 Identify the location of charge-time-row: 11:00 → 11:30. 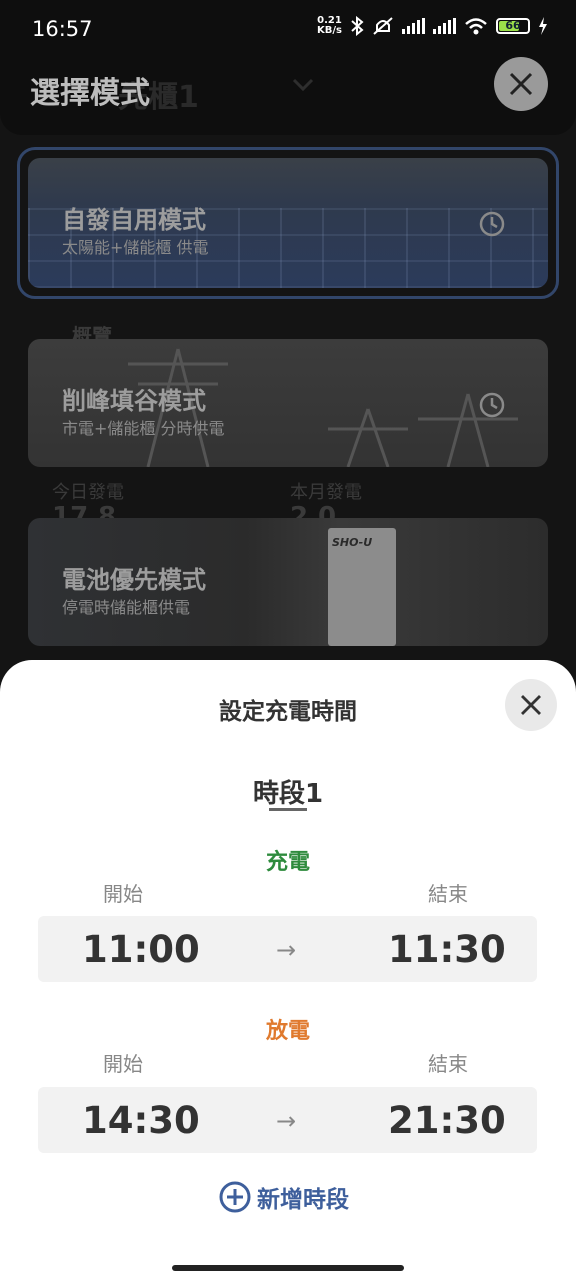
(287, 949).